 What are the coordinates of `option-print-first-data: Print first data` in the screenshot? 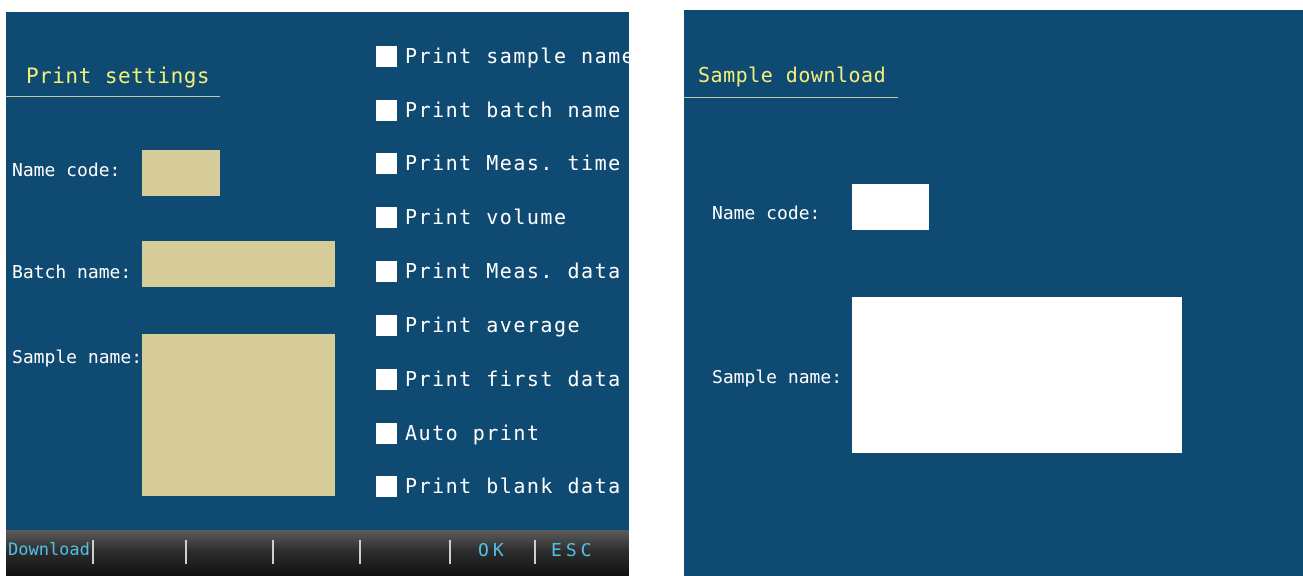 It's located at (499, 379).